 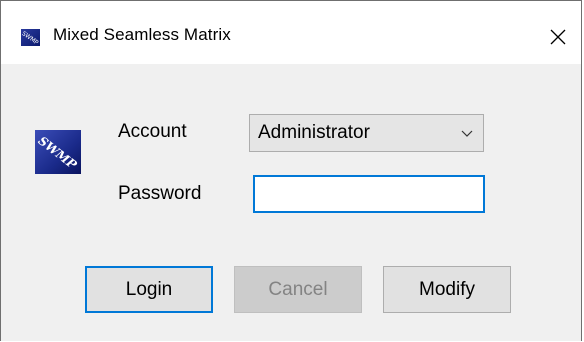 I want to click on password-field, so click(x=369, y=194).